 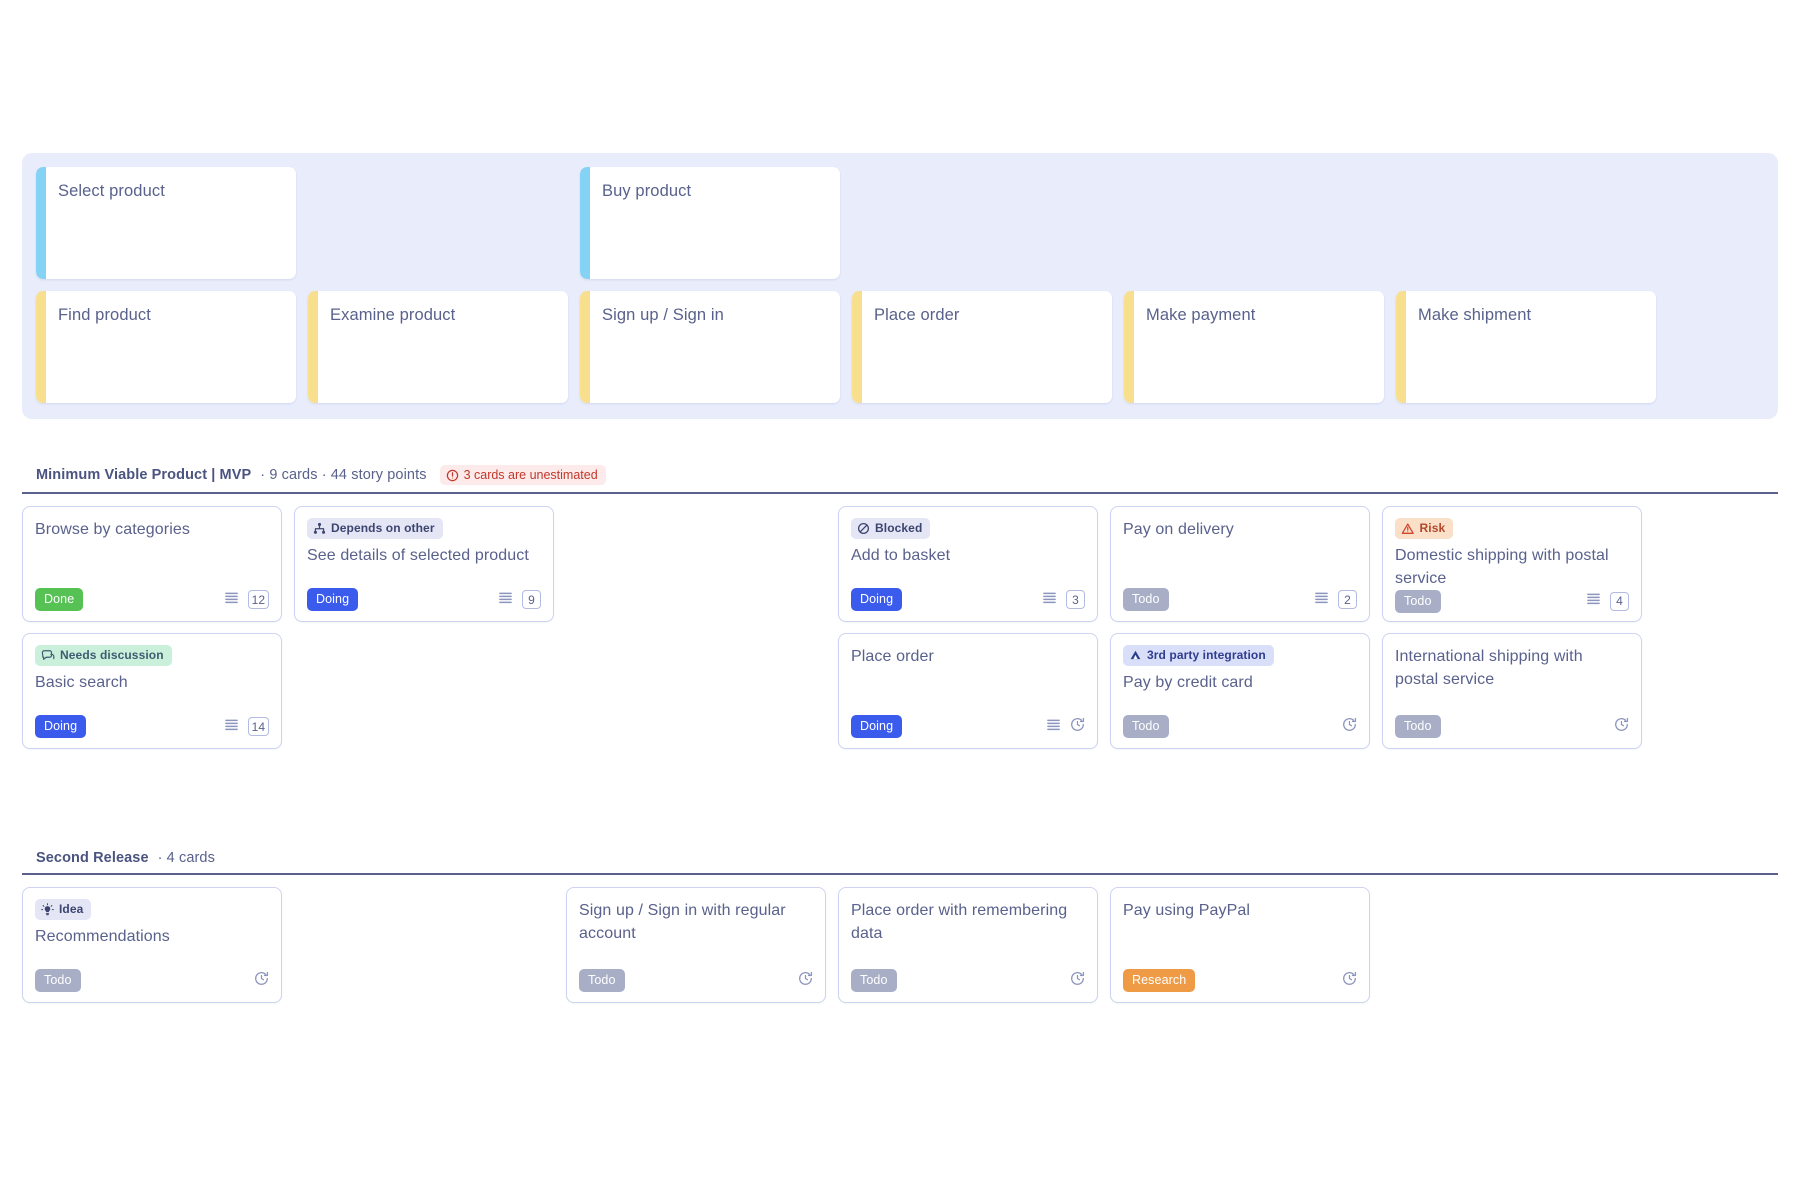 What do you see at coordinates (1075, 599) in the screenshot?
I see `story-points-badge: 3` at bounding box center [1075, 599].